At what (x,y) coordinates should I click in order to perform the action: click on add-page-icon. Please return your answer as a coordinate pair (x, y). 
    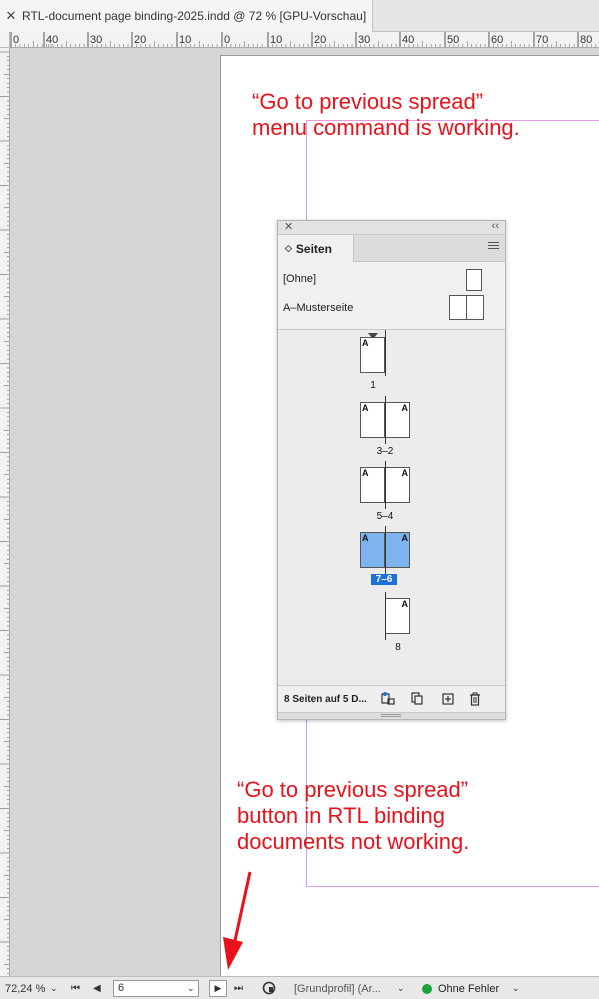
    Looking at the image, I should click on (448, 699).